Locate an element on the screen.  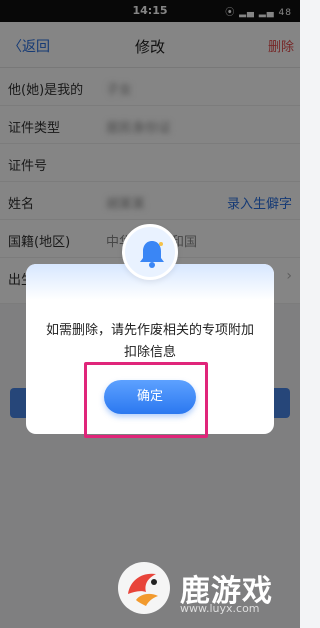
watermark-url: www.luyx.com is located at coordinates (220, 608).